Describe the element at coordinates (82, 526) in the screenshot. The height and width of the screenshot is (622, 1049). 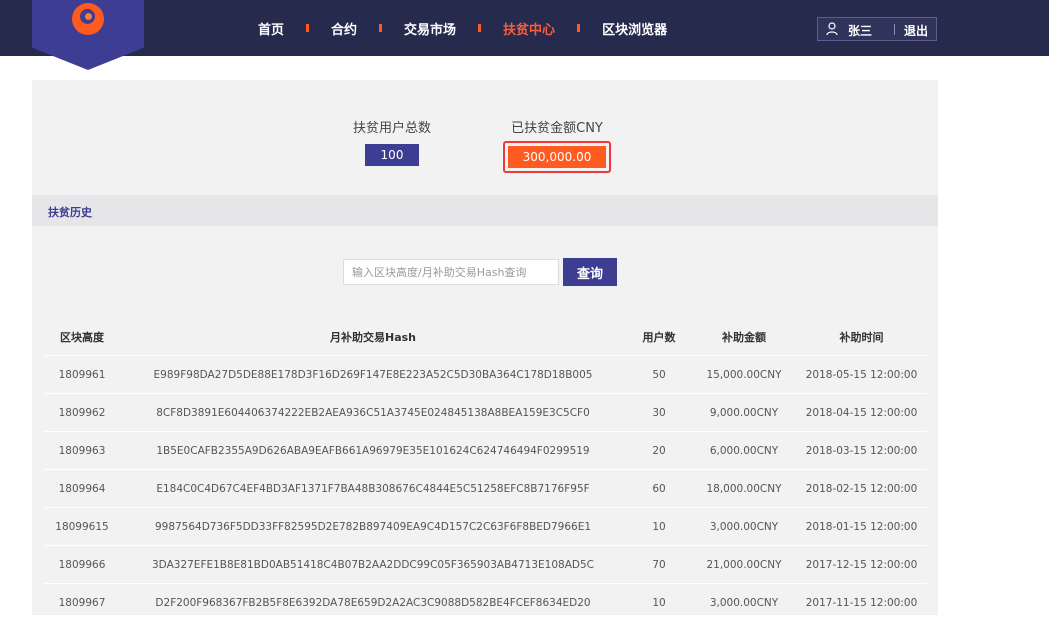
I see `cell-block-height: 18099615` at that location.